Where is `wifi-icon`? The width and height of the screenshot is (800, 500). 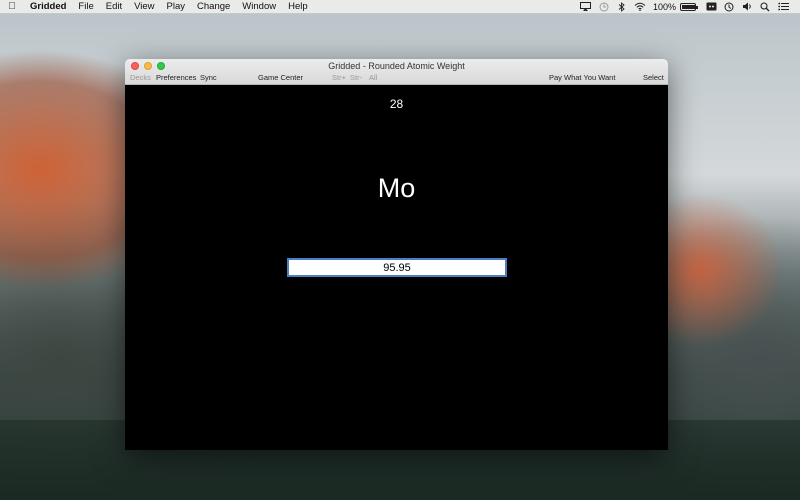 wifi-icon is located at coordinates (640, 7).